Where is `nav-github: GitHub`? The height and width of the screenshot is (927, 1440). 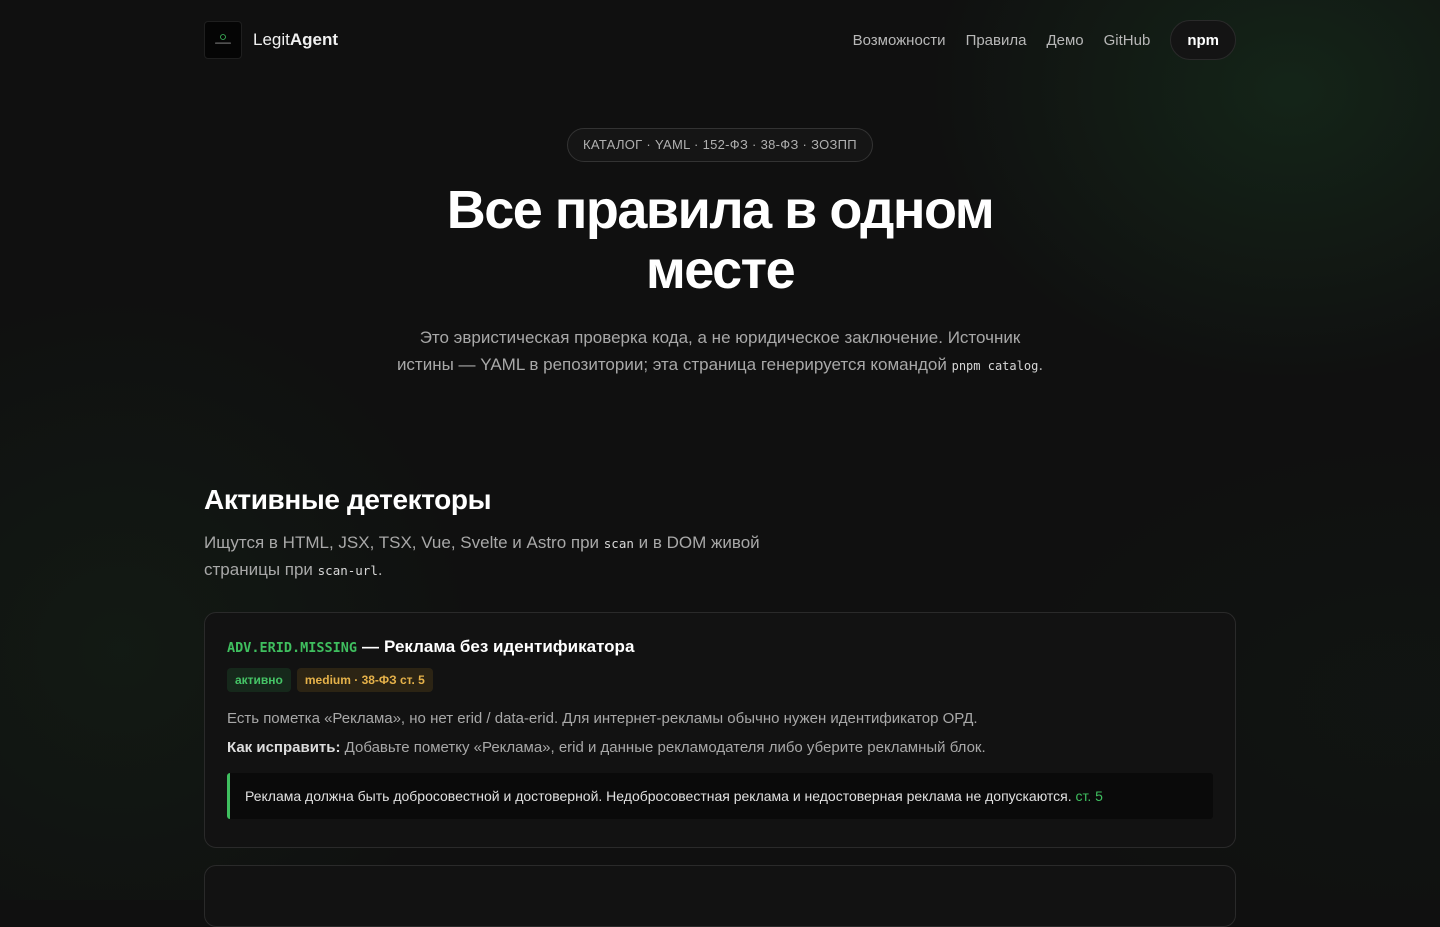 nav-github: GitHub is located at coordinates (1127, 40).